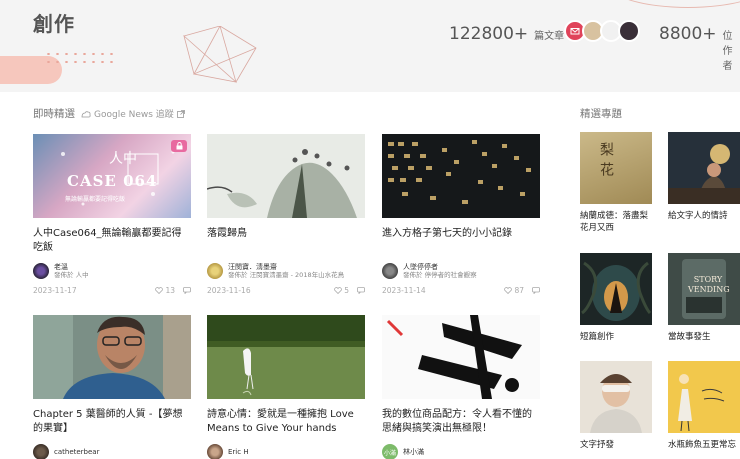  I want to click on author-name: 汪閔寶．淸墨齋, so click(286, 267).